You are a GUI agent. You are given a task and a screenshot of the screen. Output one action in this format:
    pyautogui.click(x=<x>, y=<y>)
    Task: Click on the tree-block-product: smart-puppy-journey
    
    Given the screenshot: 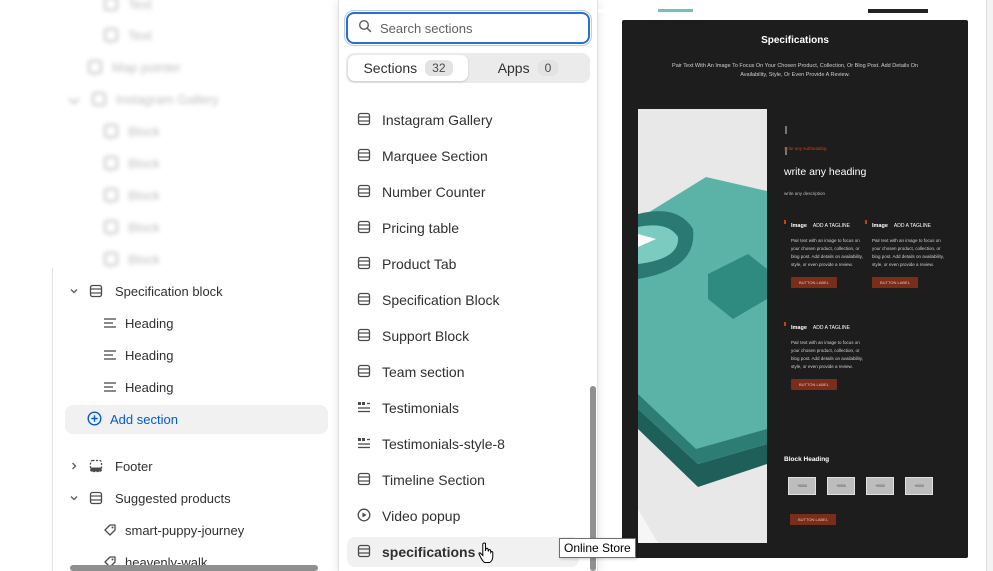 What is the action you would take?
    pyautogui.click(x=173, y=530)
    